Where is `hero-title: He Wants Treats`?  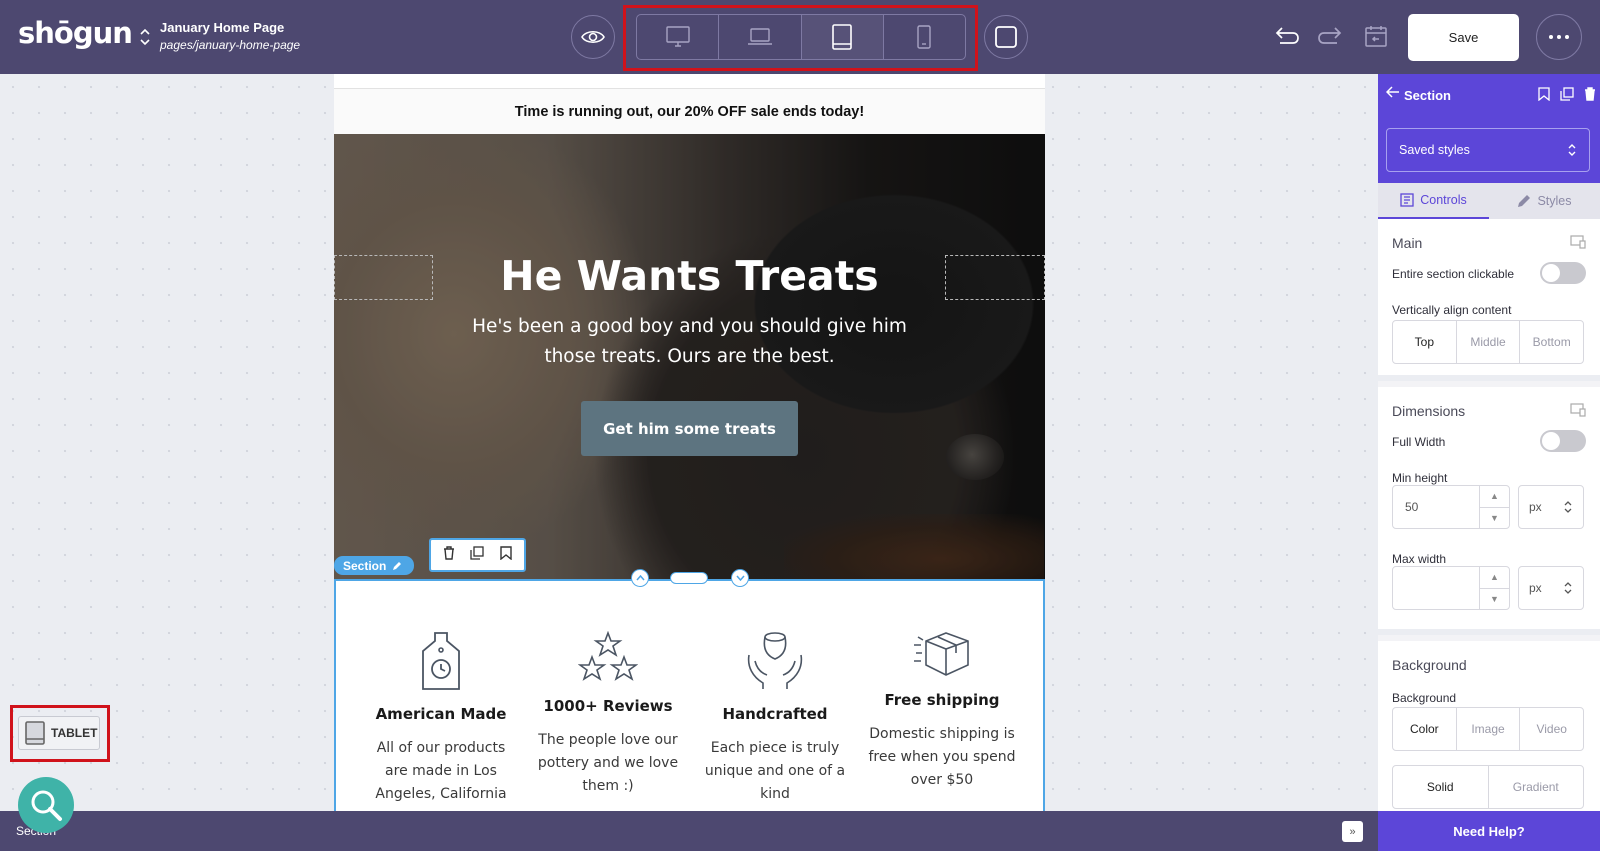
hero-title: He Wants Treats is located at coordinates (689, 276).